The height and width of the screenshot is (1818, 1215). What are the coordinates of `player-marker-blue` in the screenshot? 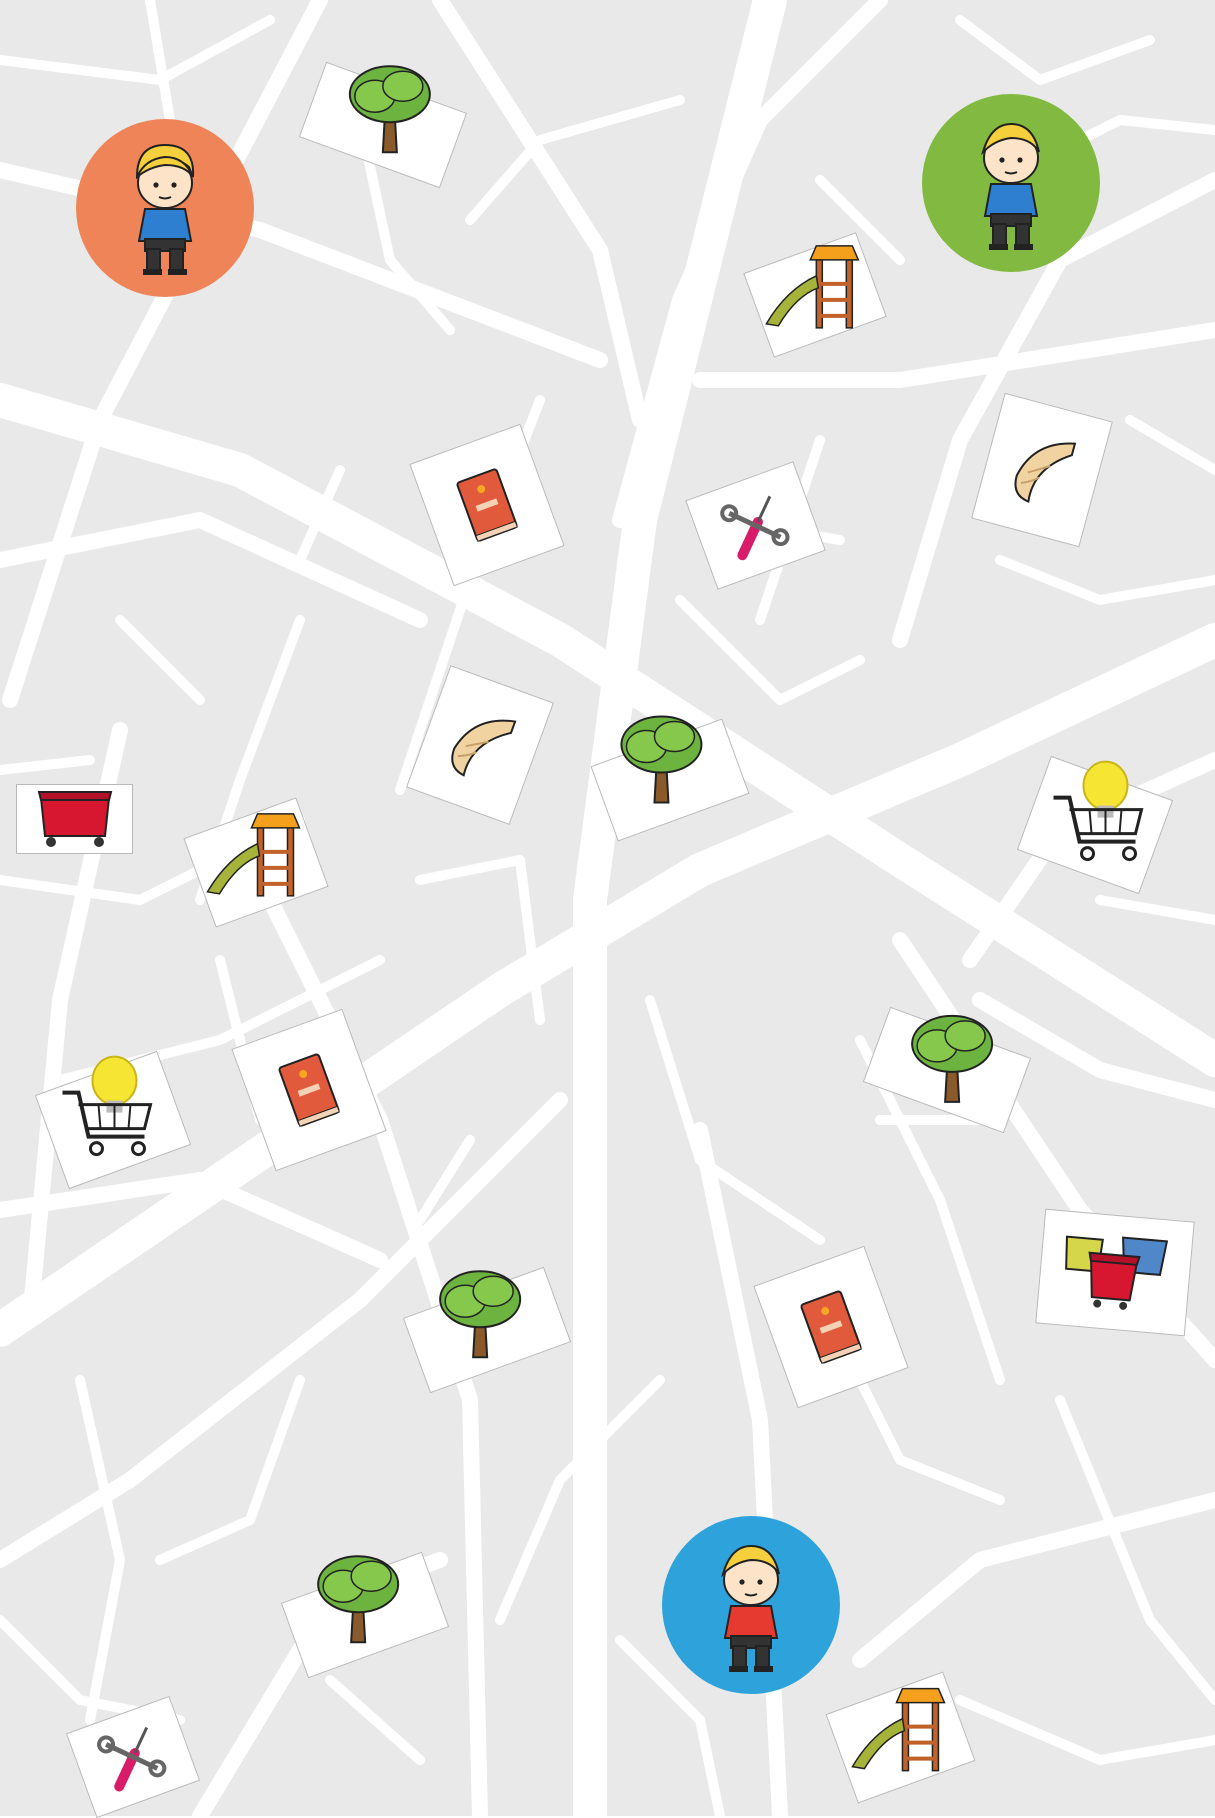 It's located at (751, 1605).